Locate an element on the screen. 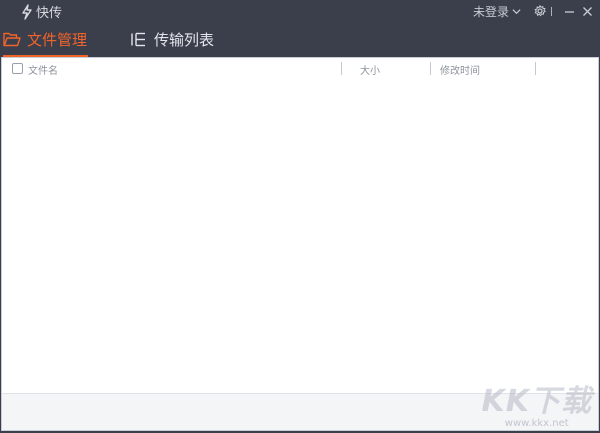 The width and height of the screenshot is (600, 433). window-controls: 未登录 is located at coordinates (536, 11).